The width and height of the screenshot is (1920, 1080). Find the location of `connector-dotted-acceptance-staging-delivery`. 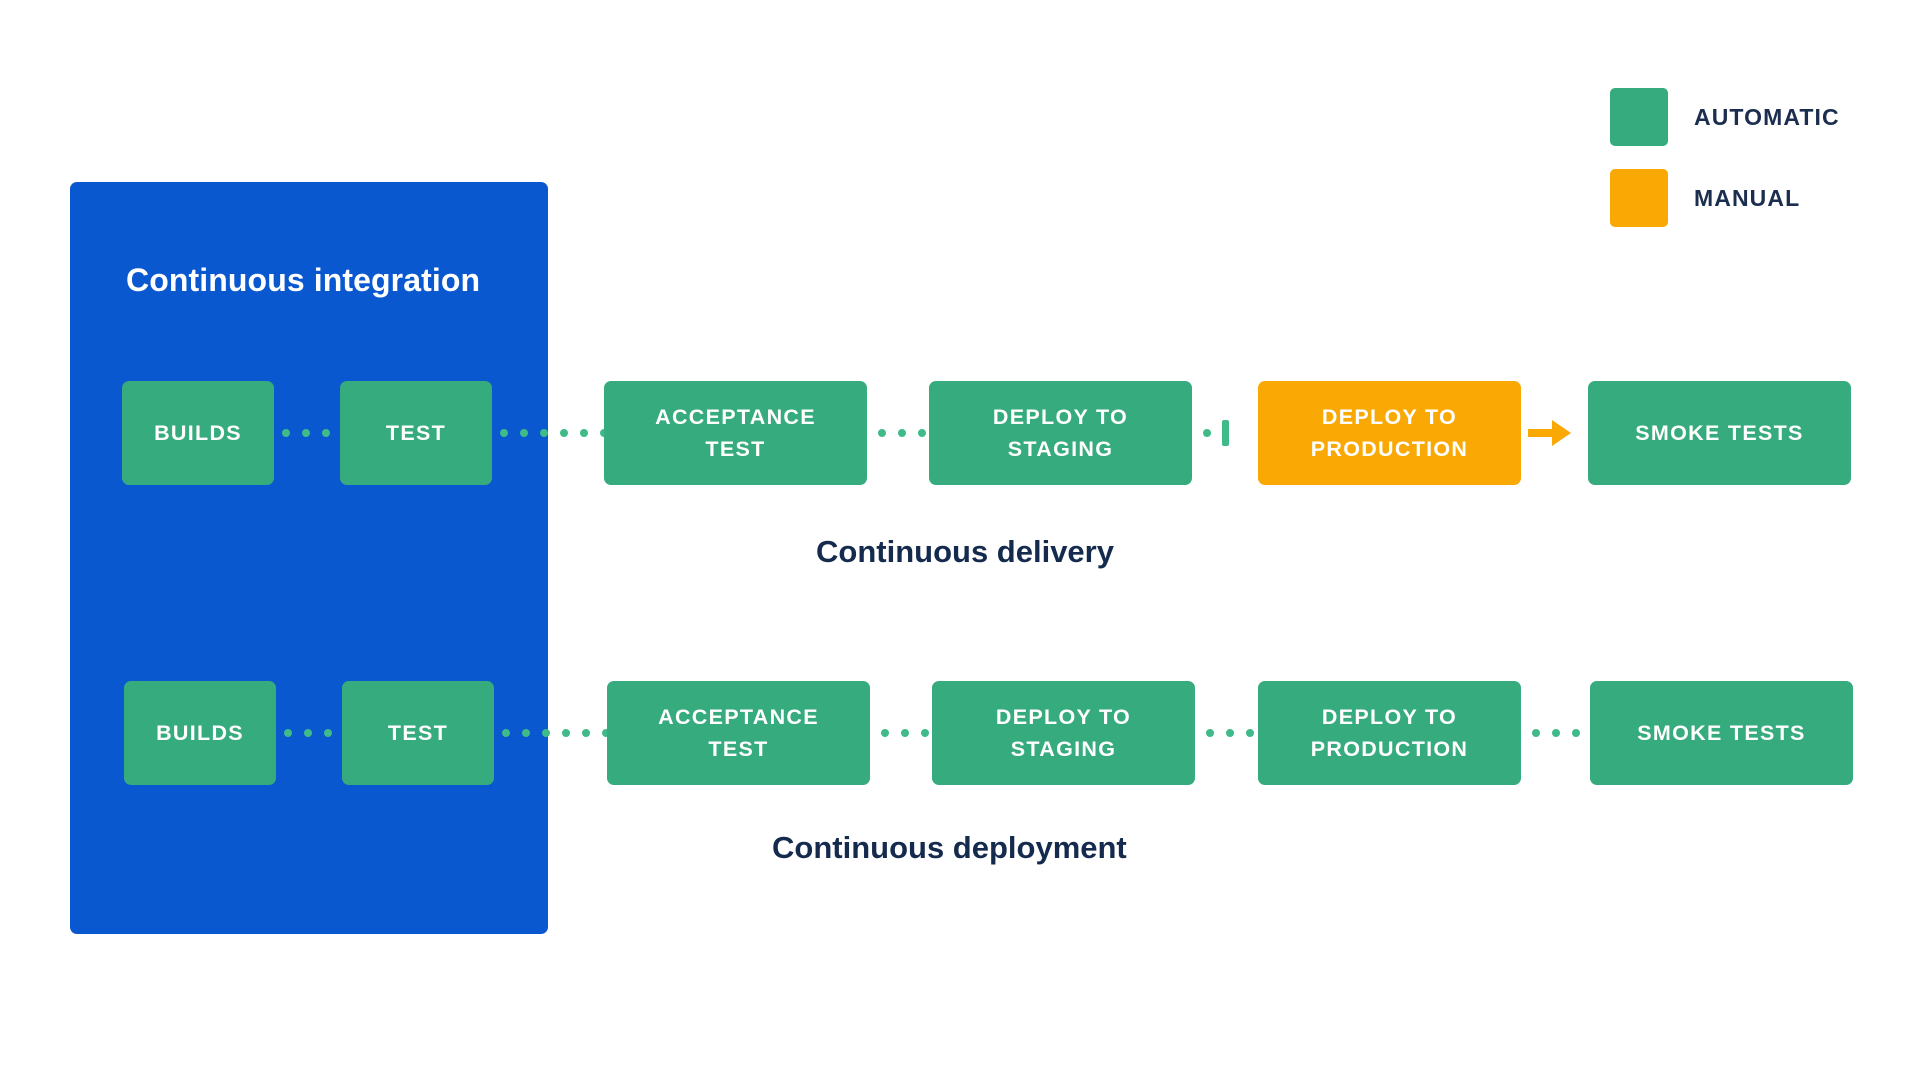

connector-dotted-acceptance-staging-delivery is located at coordinates (902, 433).